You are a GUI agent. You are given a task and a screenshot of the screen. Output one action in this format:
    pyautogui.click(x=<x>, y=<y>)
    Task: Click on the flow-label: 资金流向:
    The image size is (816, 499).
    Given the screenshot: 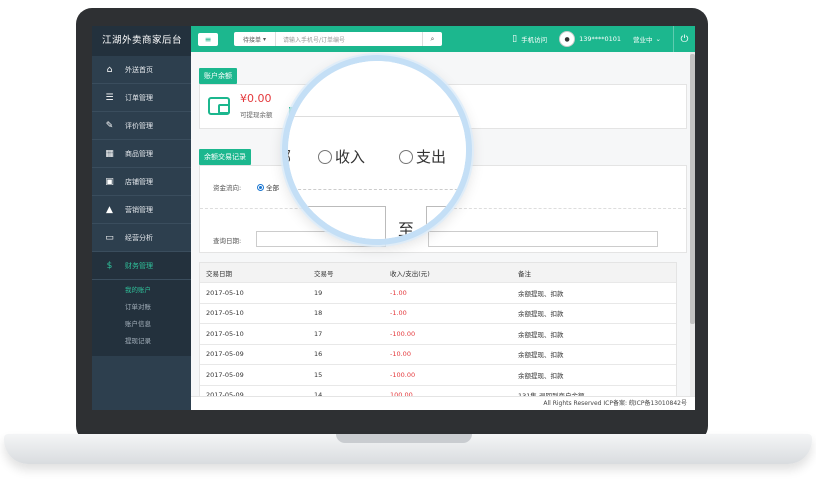 What is the action you would take?
    pyautogui.click(x=227, y=188)
    